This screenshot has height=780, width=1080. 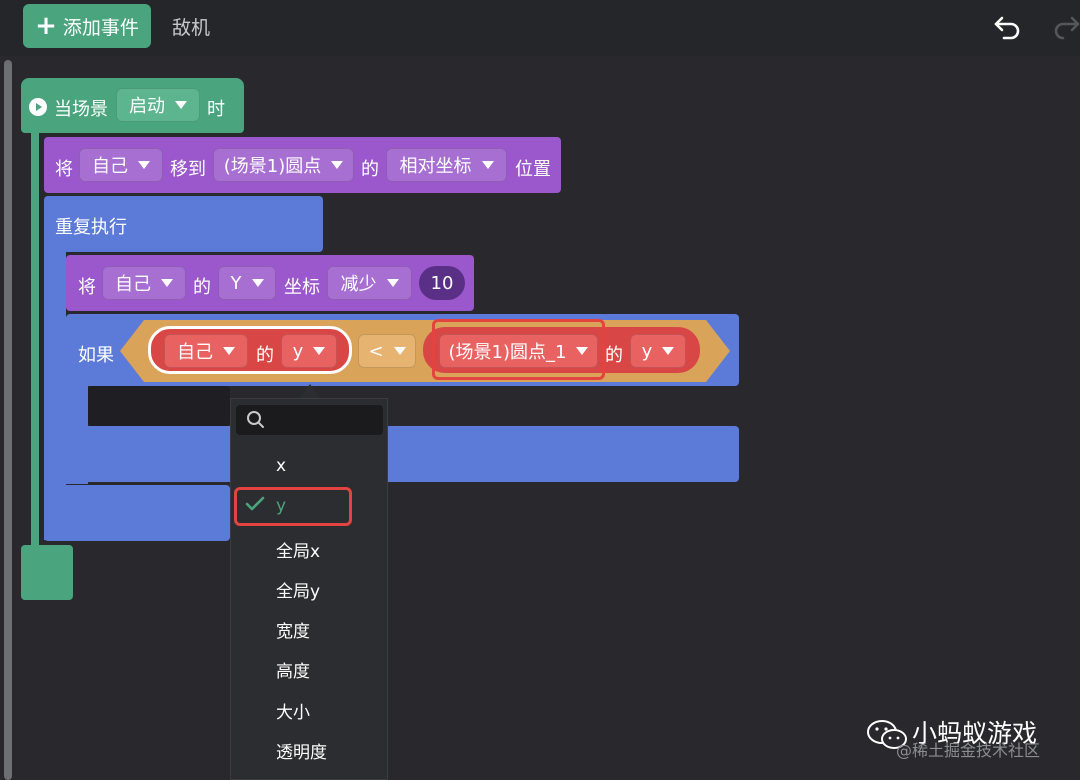 I want to click on dropdown-item-size: 大小, so click(x=293, y=710).